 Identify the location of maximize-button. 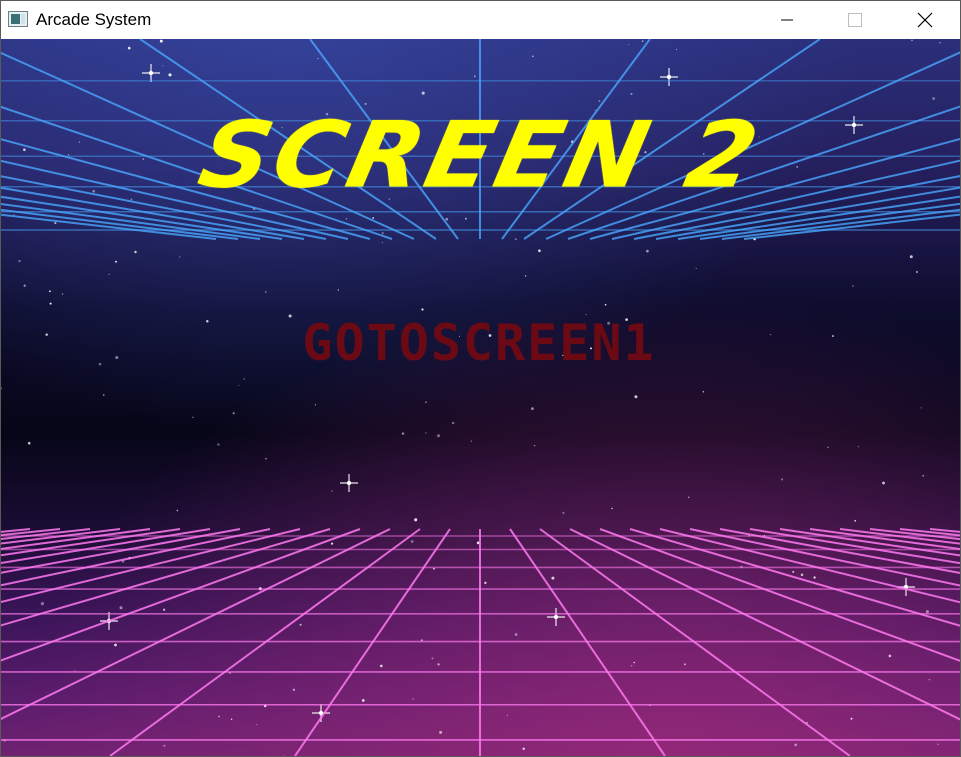
(855, 20).